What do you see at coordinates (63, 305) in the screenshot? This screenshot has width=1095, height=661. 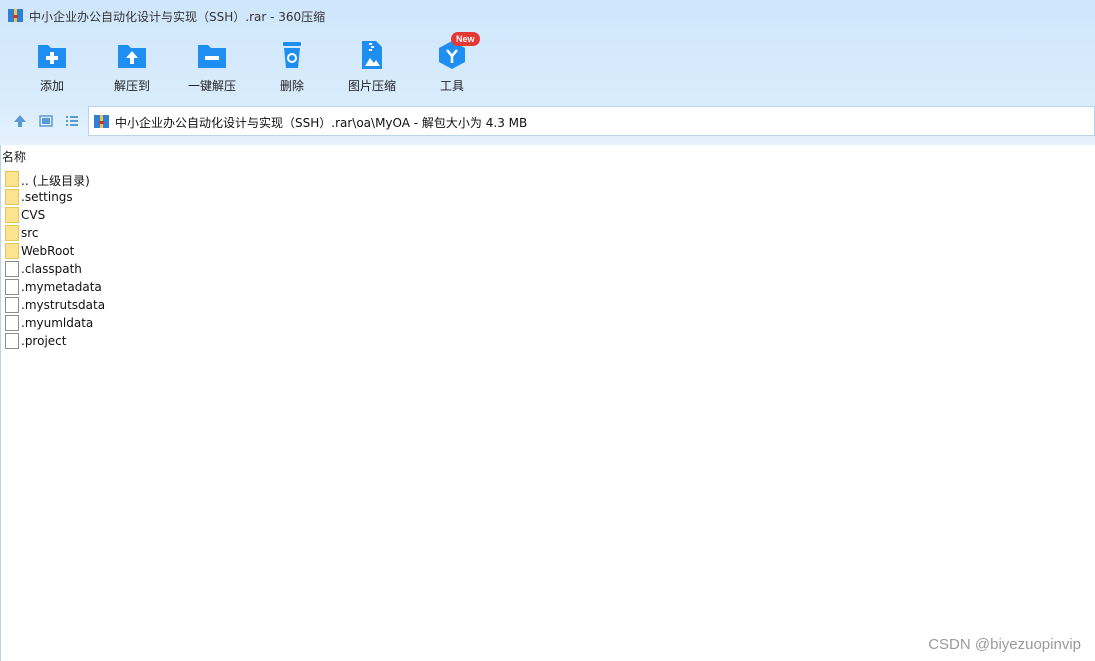 I see `item-name: .mystrutsdata` at bounding box center [63, 305].